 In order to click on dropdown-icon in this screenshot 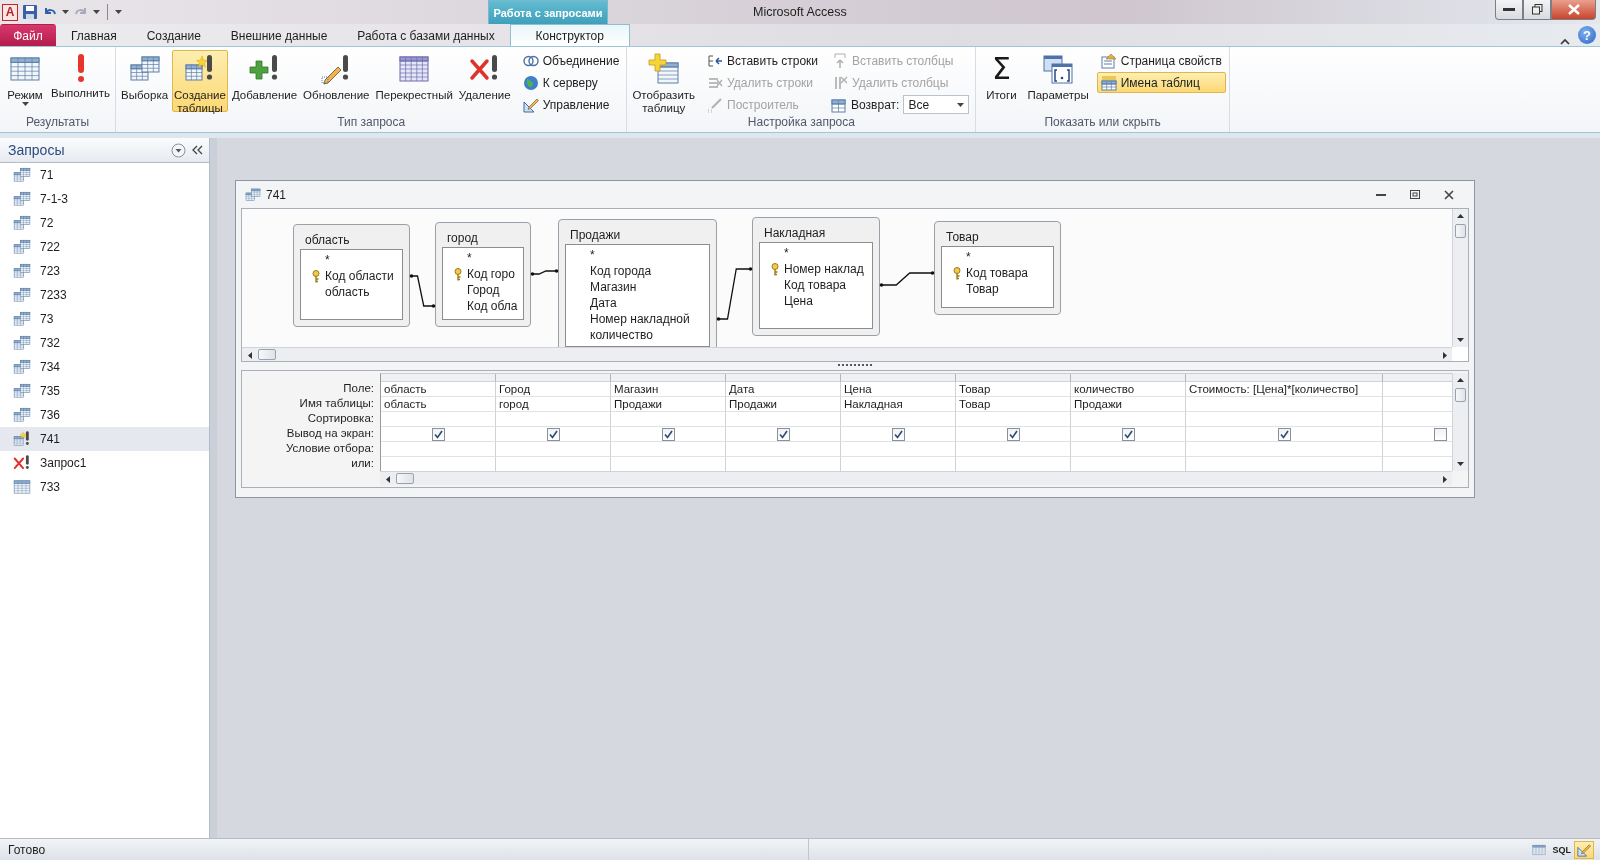, I will do `click(178, 150)`.